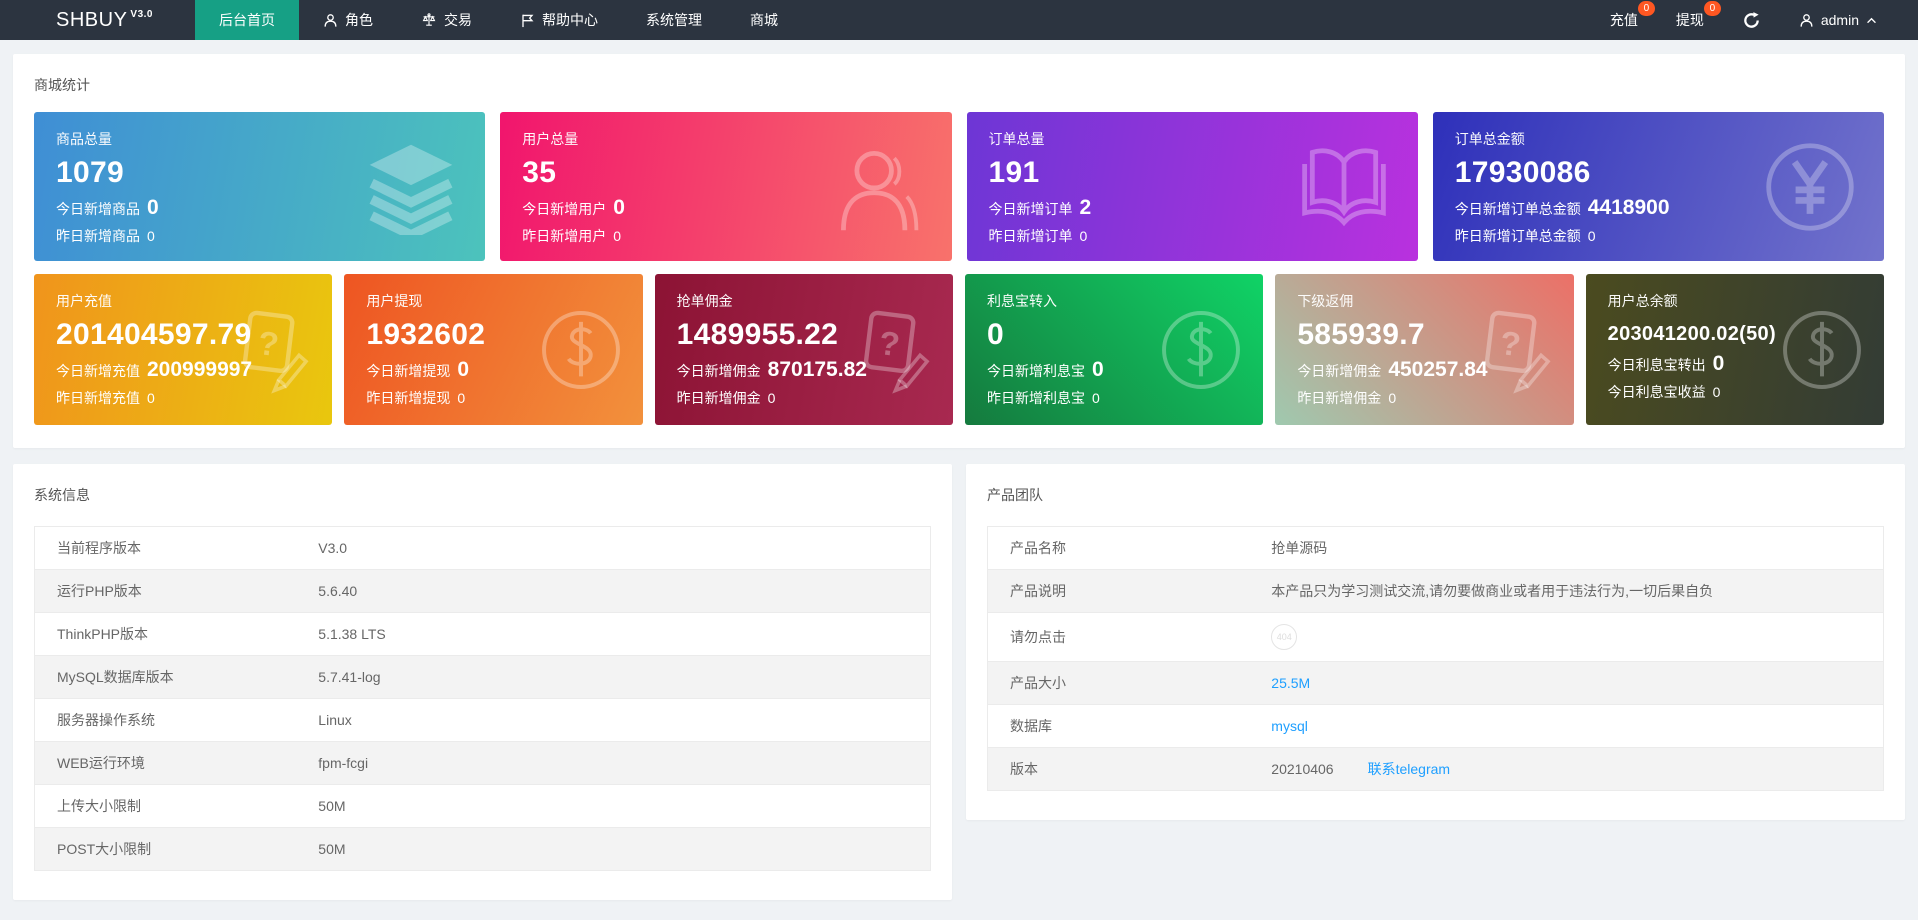 The height and width of the screenshot is (920, 1918). Describe the element at coordinates (1734, 349) in the screenshot. I see `stat-card: 用户总余额 203041200.02(50) 今日利息宝转出 0 今日利息宝收益 0` at that location.